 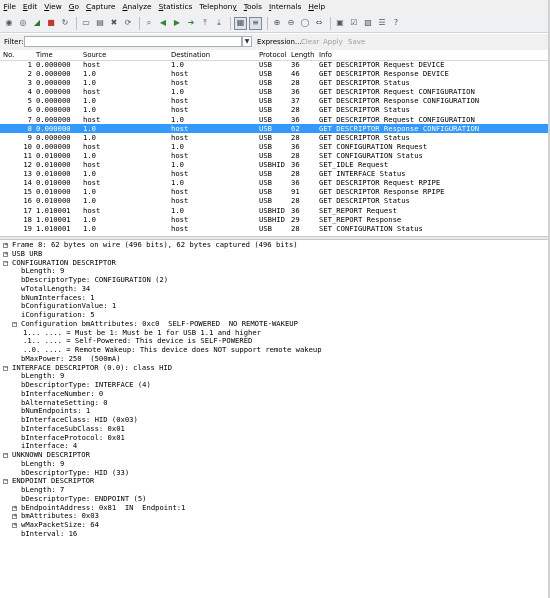 What do you see at coordinates (9, 23) in the screenshot?
I see `interface-list-icon: ◉` at bounding box center [9, 23].